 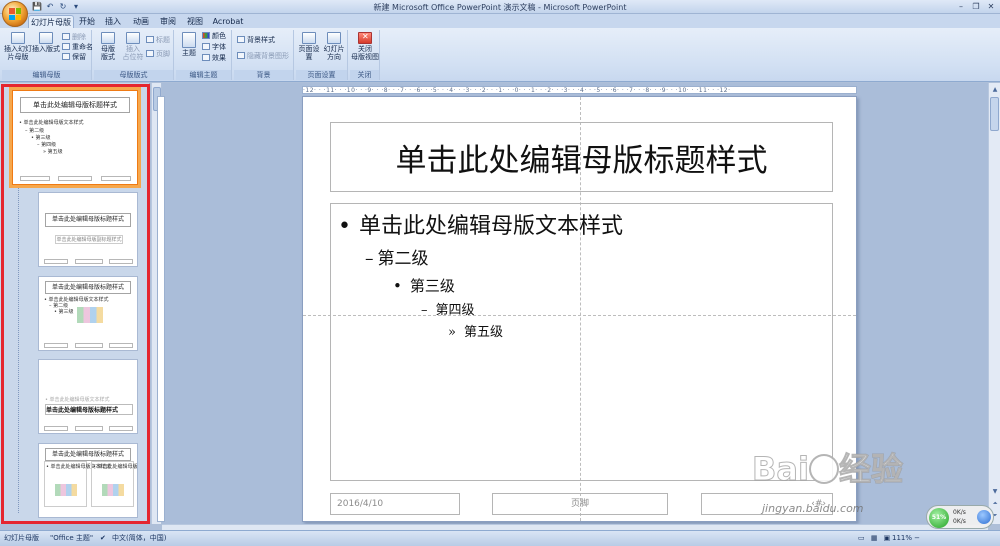 I want to click on thumb-master-line-3: • 第三级, so click(x=41, y=138).